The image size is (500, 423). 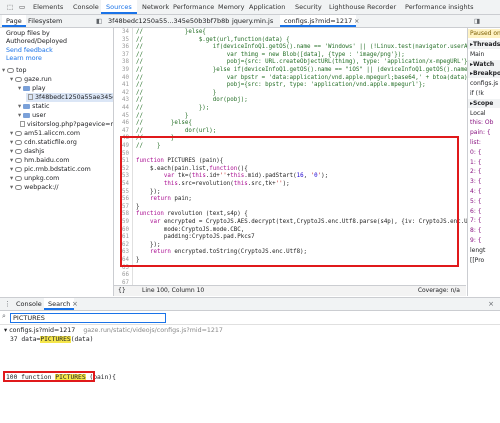 What do you see at coordinates (125, 100) in the screenshot?
I see `line-number: 43` at bounding box center [125, 100].